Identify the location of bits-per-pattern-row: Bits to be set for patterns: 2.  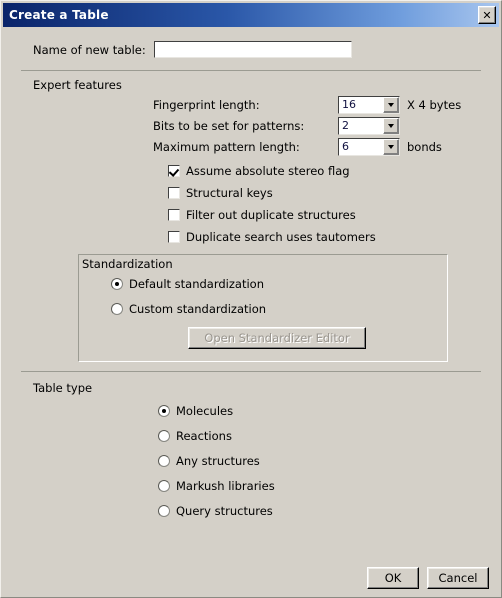
(251, 125).